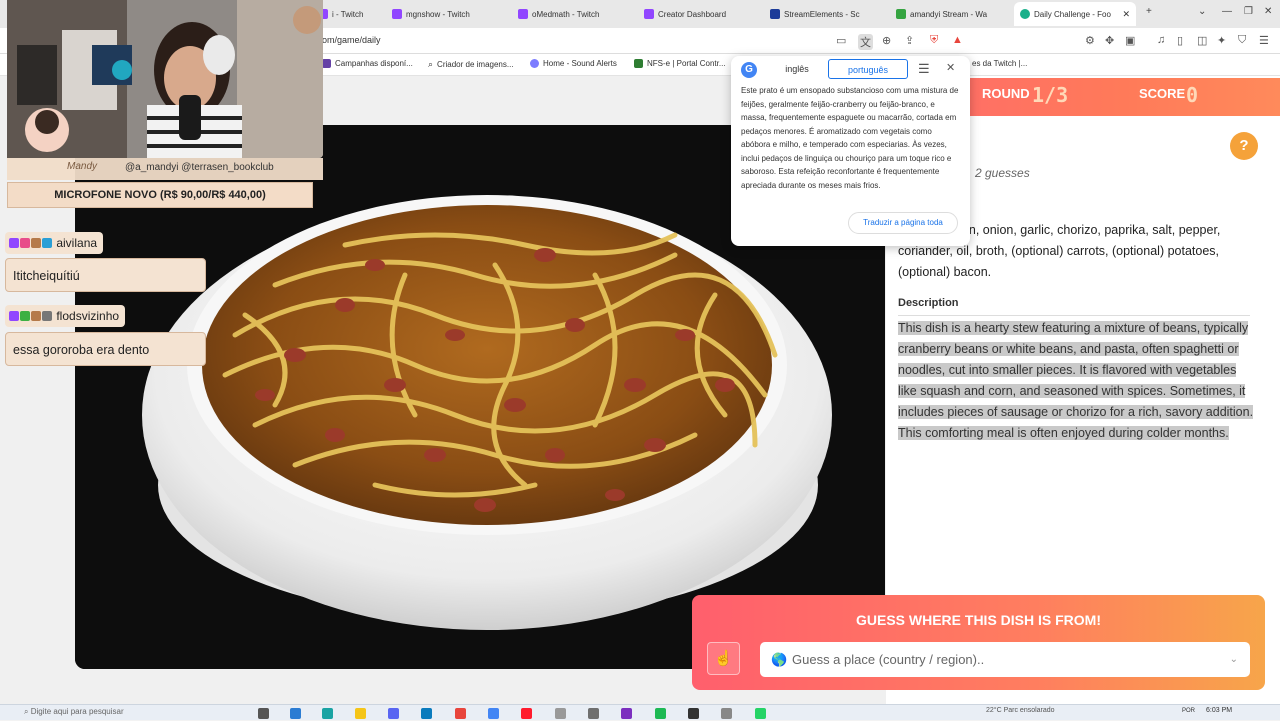 This screenshot has width=1280, height=721. What do you see at coordinates (1202, 40) in the screenshot?
I see `wallet-icon: ◫` at bounding box center [1202, 40].